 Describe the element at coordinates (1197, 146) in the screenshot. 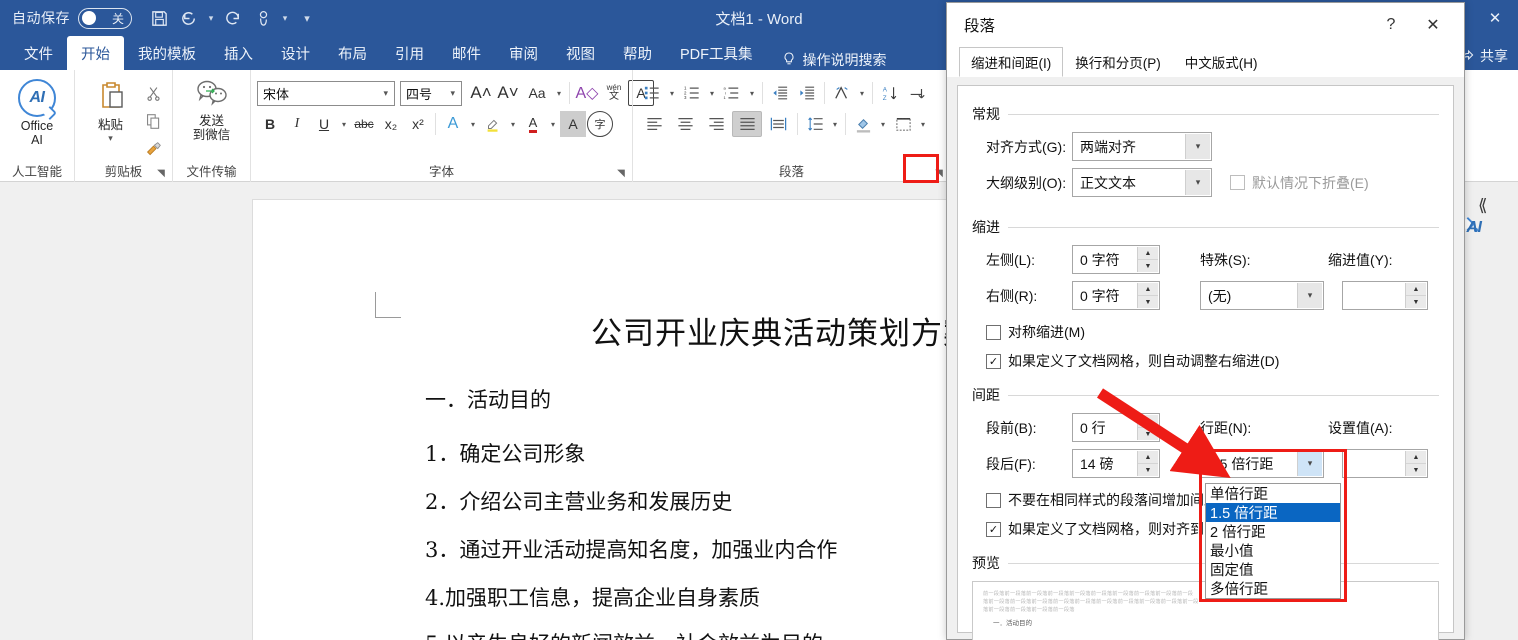

I see `alignment-dropdown-icon: ▾` at that location.